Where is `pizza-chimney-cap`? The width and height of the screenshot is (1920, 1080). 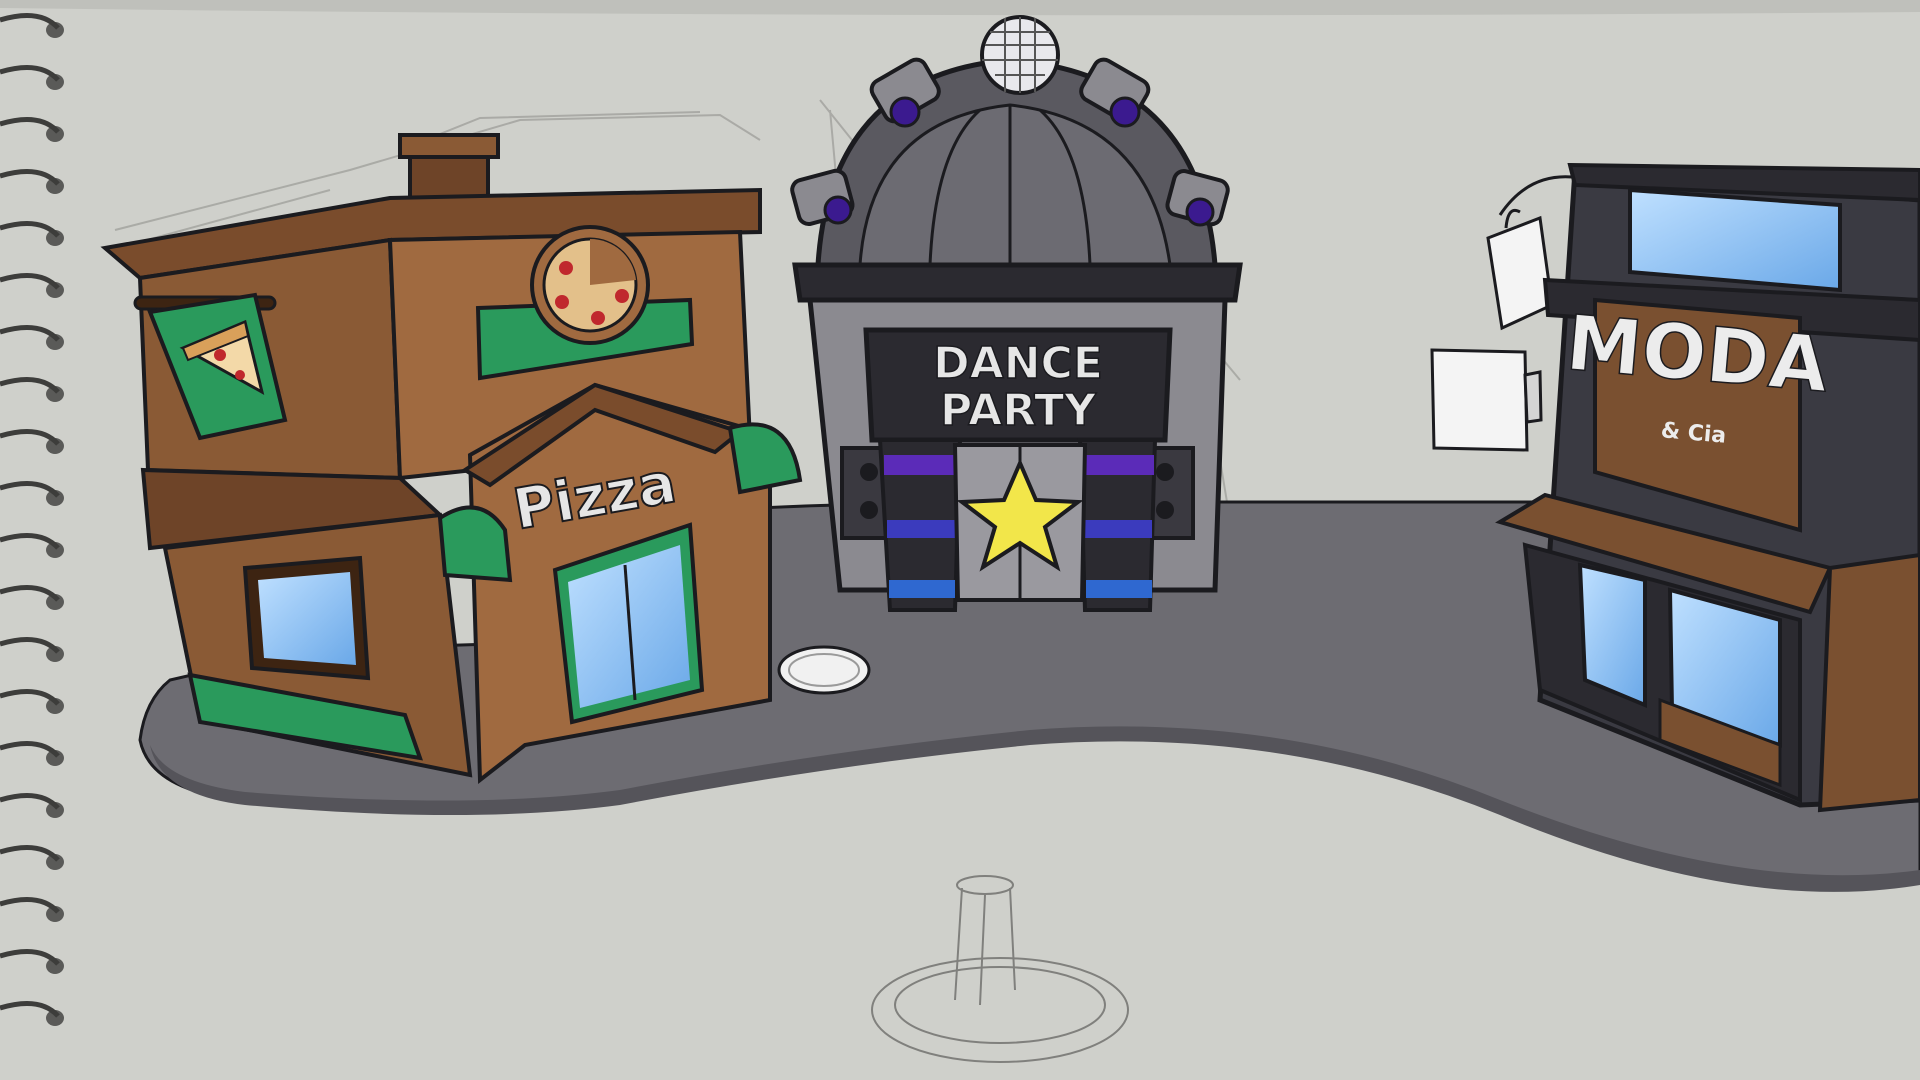
pizza-chimney-cap is located at coordinates (449, 146).